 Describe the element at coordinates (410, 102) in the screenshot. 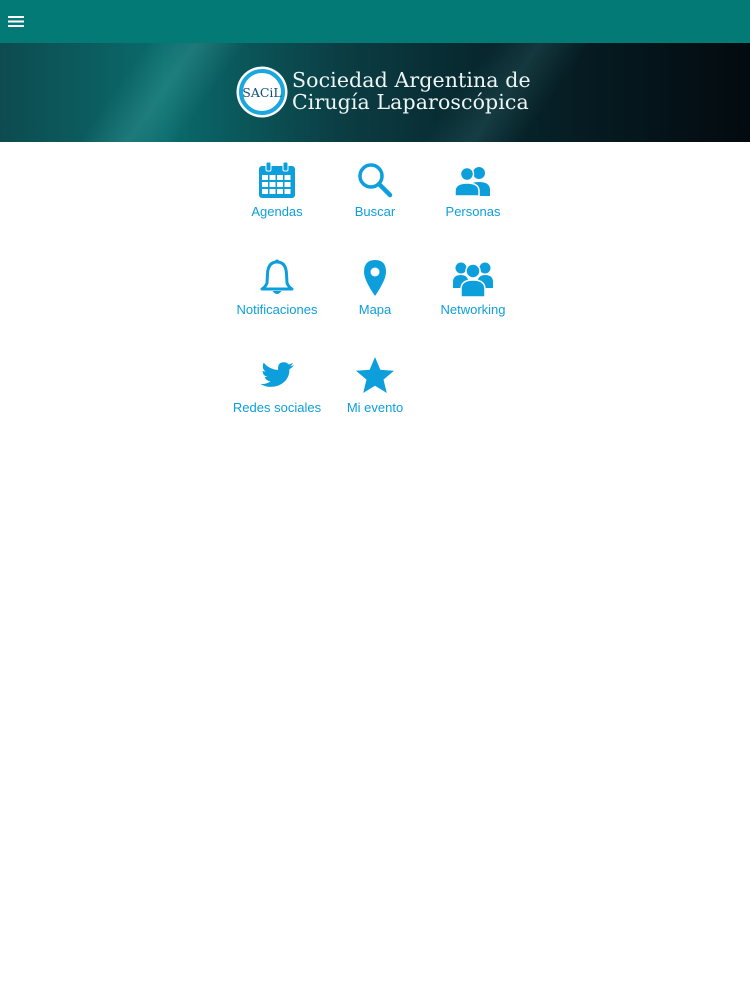

I see `banner-title-line2: Cirugía Laparoscópica` at that location.